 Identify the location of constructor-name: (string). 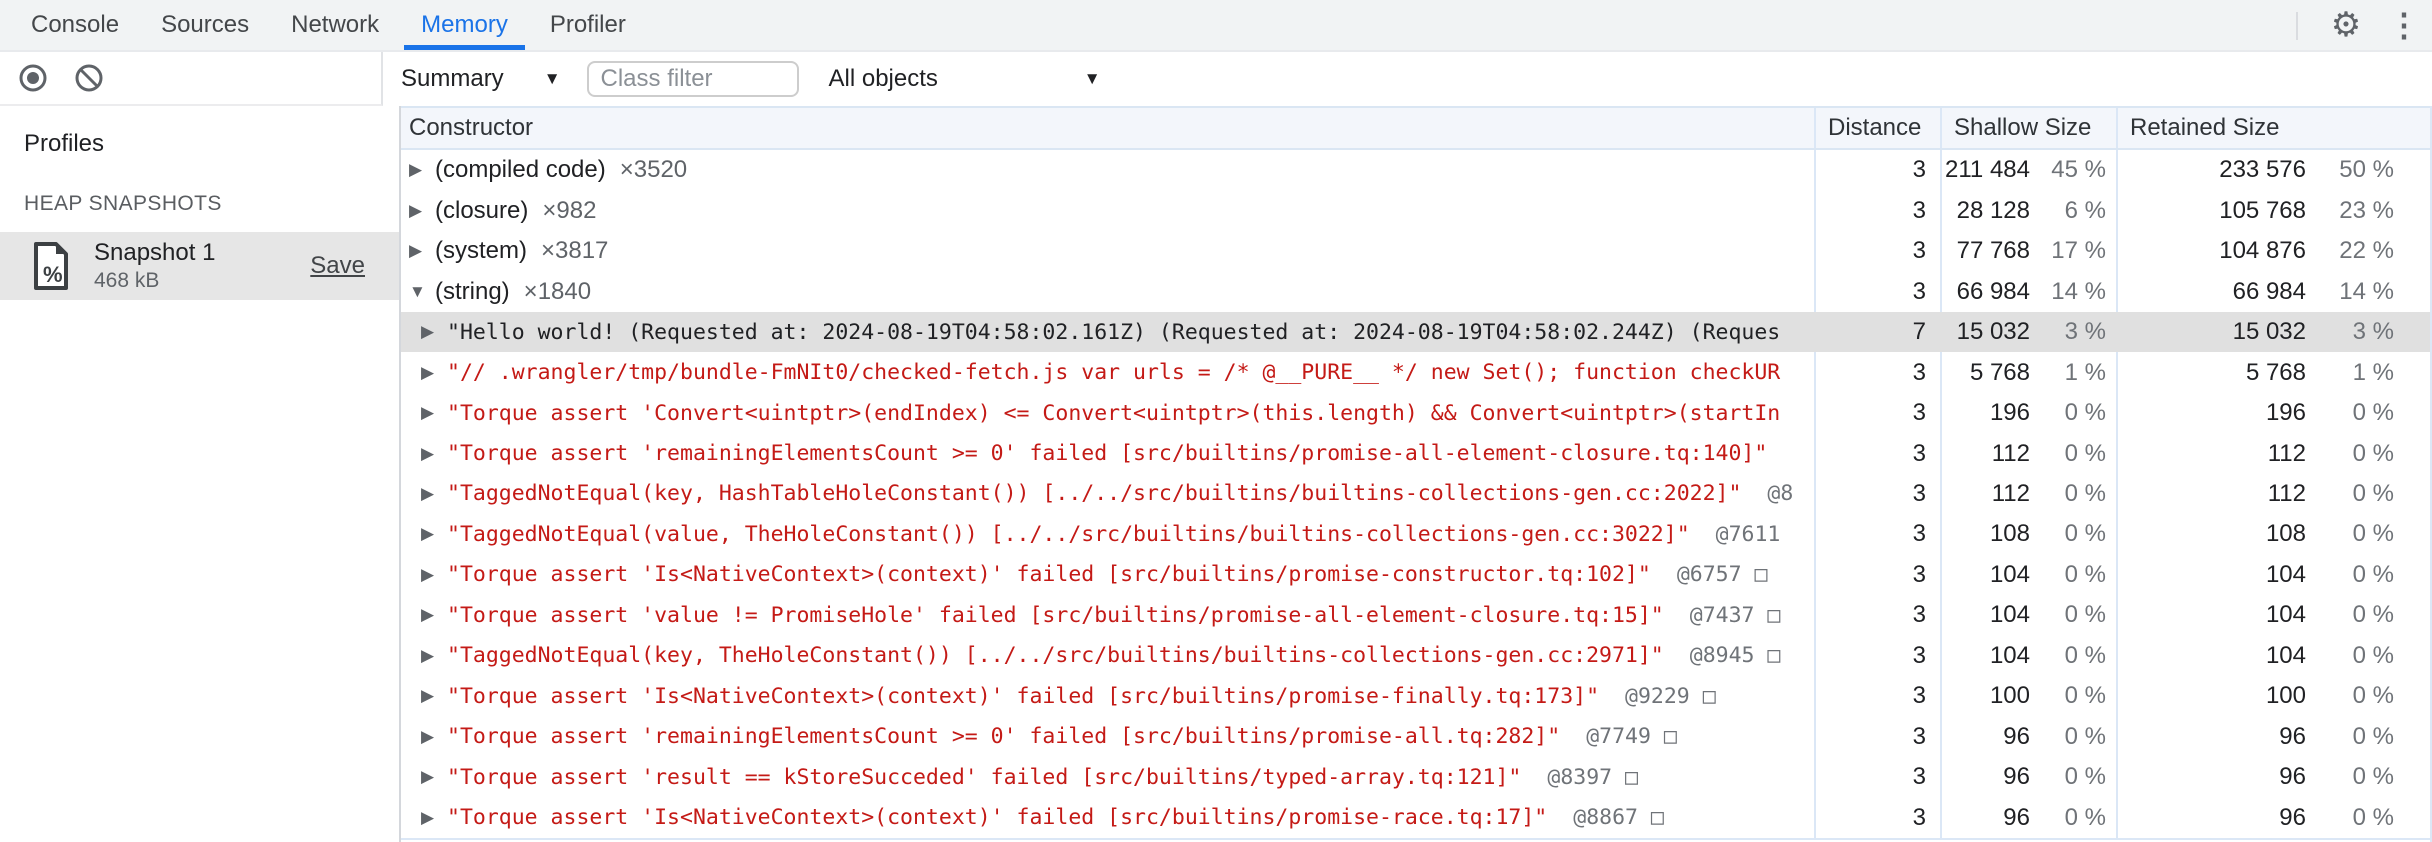
(472, 291).